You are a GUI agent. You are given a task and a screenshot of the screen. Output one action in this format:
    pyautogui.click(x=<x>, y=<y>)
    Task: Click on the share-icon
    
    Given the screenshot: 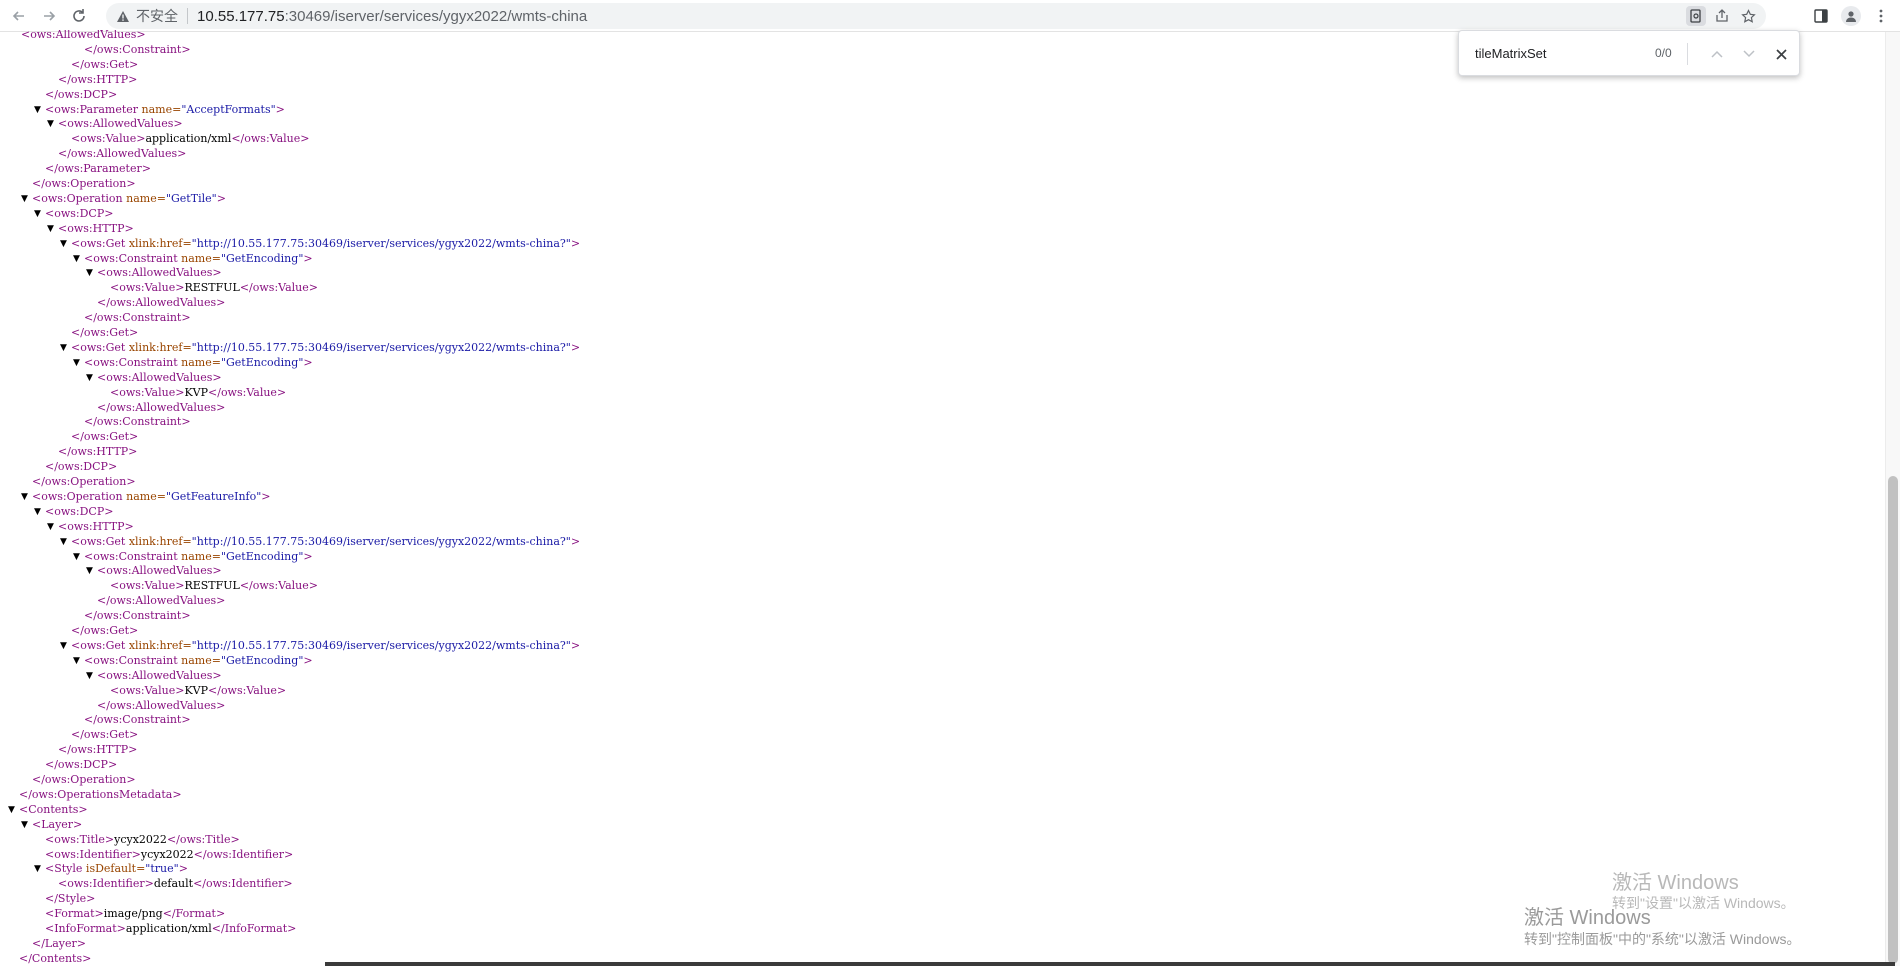 What is the action you would take?
    pyautogui.click(x=1722, y=16)
    